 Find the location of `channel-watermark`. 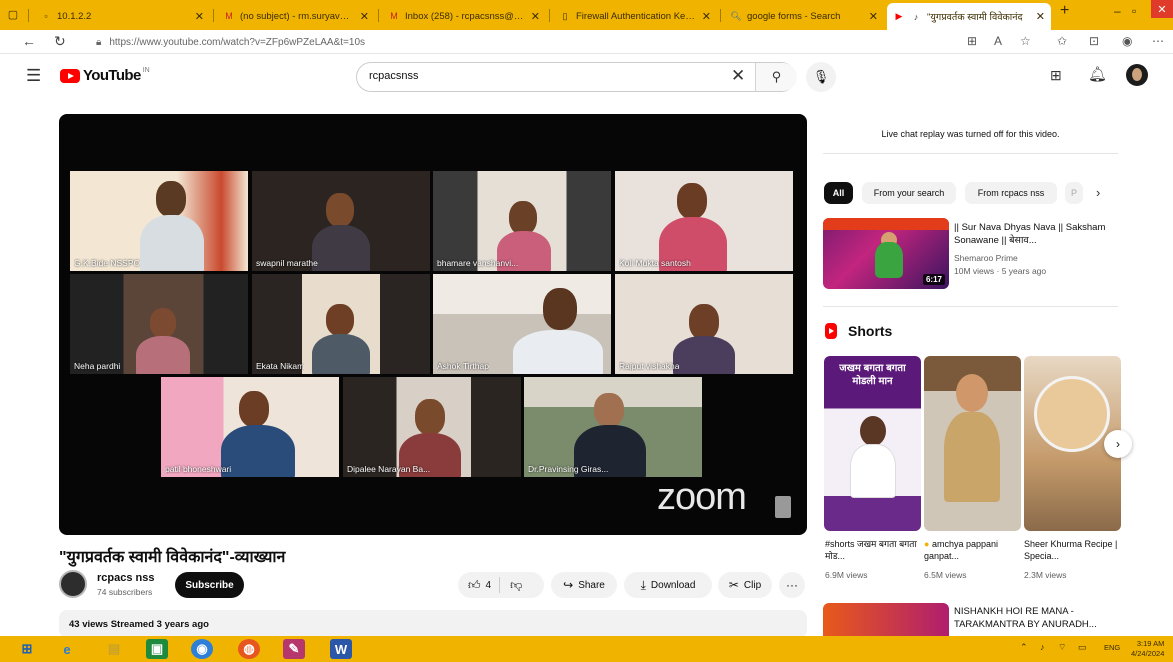

channel-watermark is located at coordinates (783, 507).